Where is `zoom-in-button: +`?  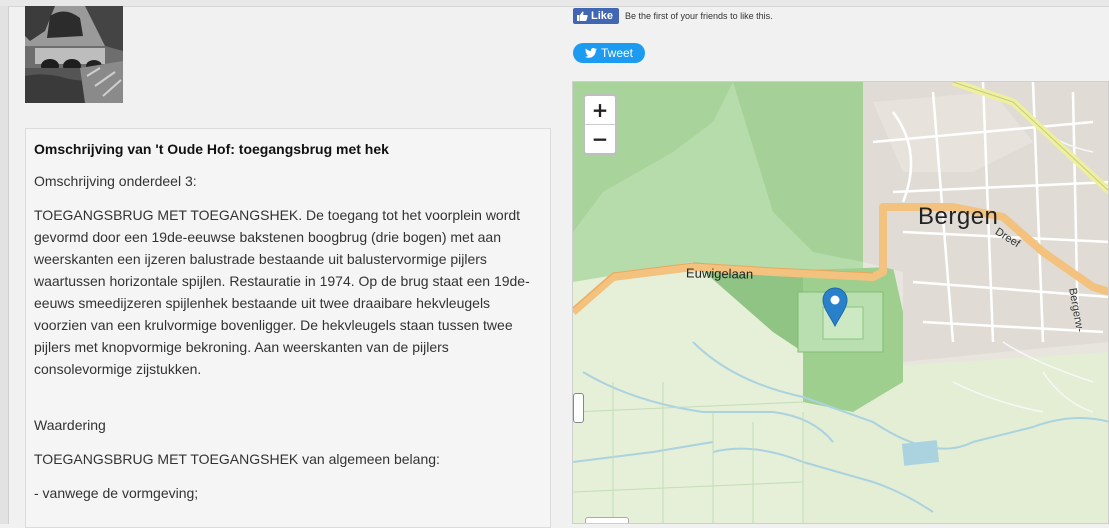
zoom-in-button: + is located at coordinates (600, 110).